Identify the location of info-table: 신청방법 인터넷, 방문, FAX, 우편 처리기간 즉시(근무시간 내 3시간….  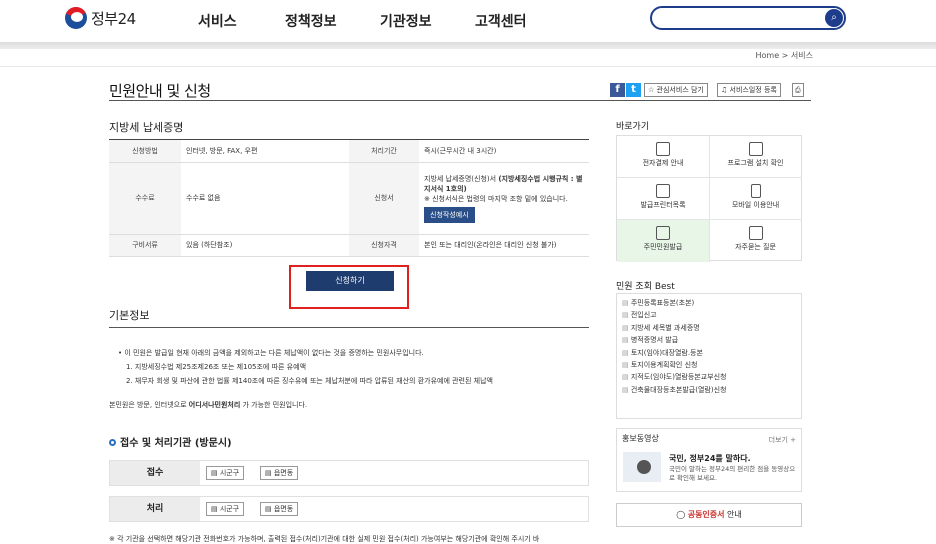
(349, 198).